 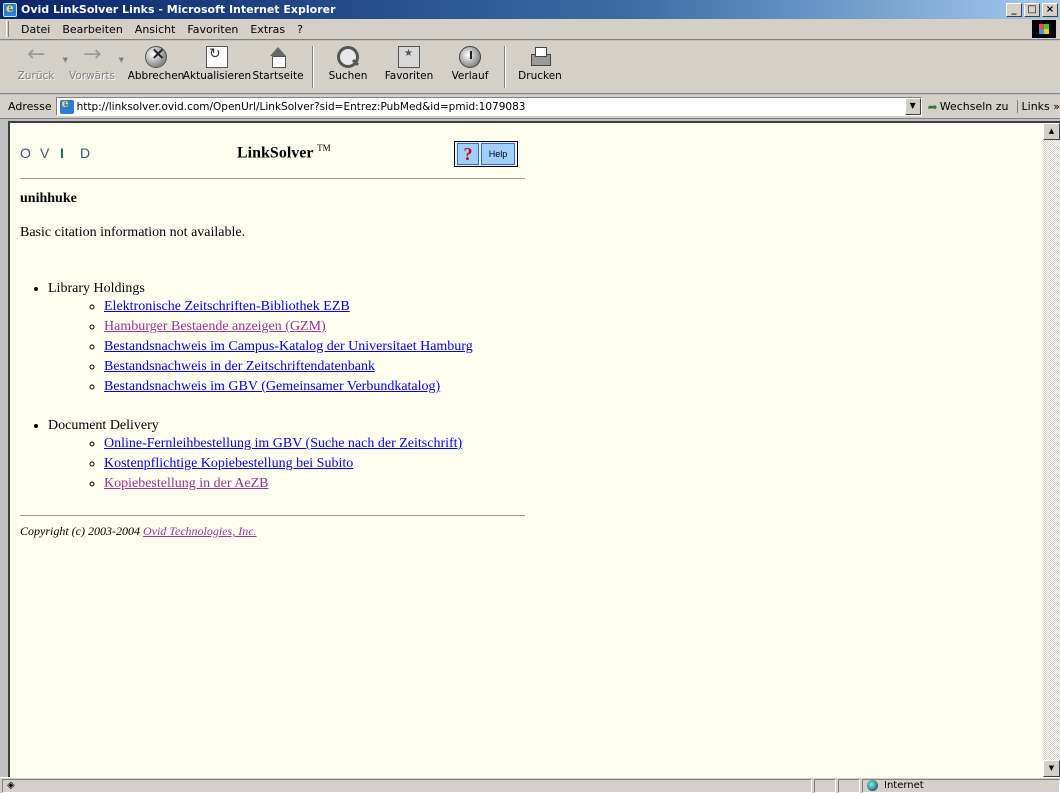 I want to click on back-arrow-icon, so click(x=36, y=55).